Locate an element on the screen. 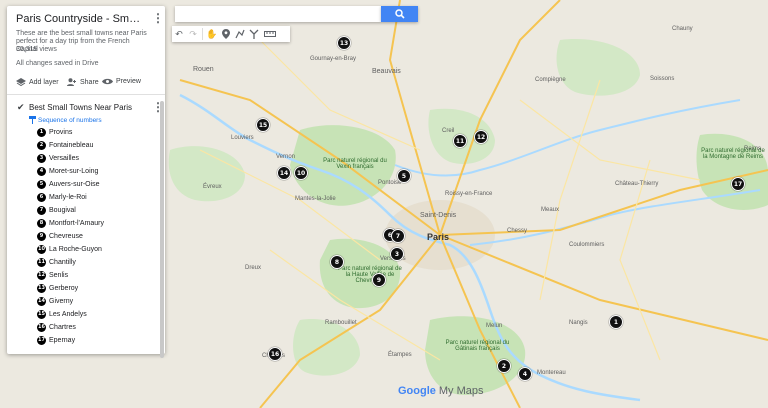  map-label-montereau: Montereau is located at coordinates (551, 373).